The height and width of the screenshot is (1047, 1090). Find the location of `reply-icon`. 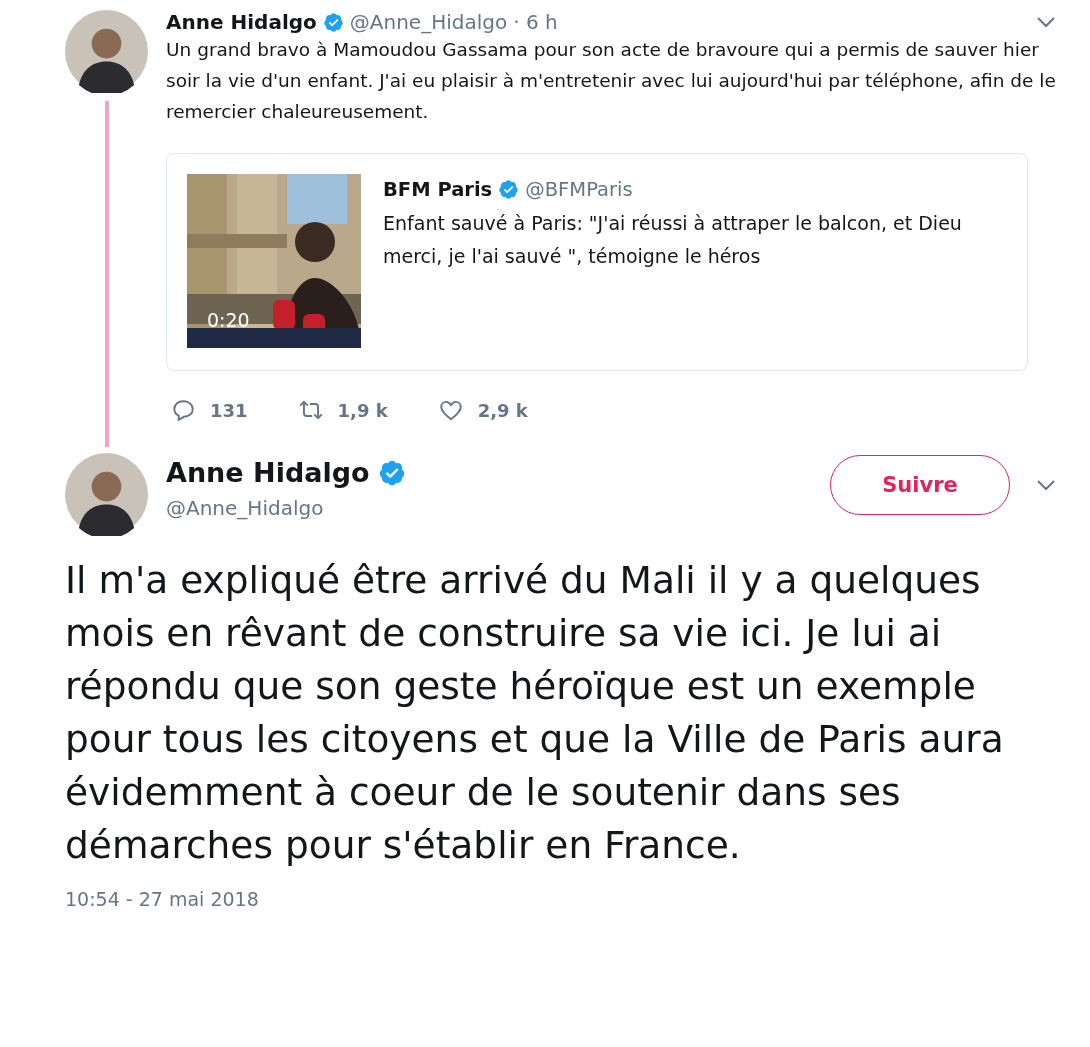

reply-icon is located at coordinates (183, 410).